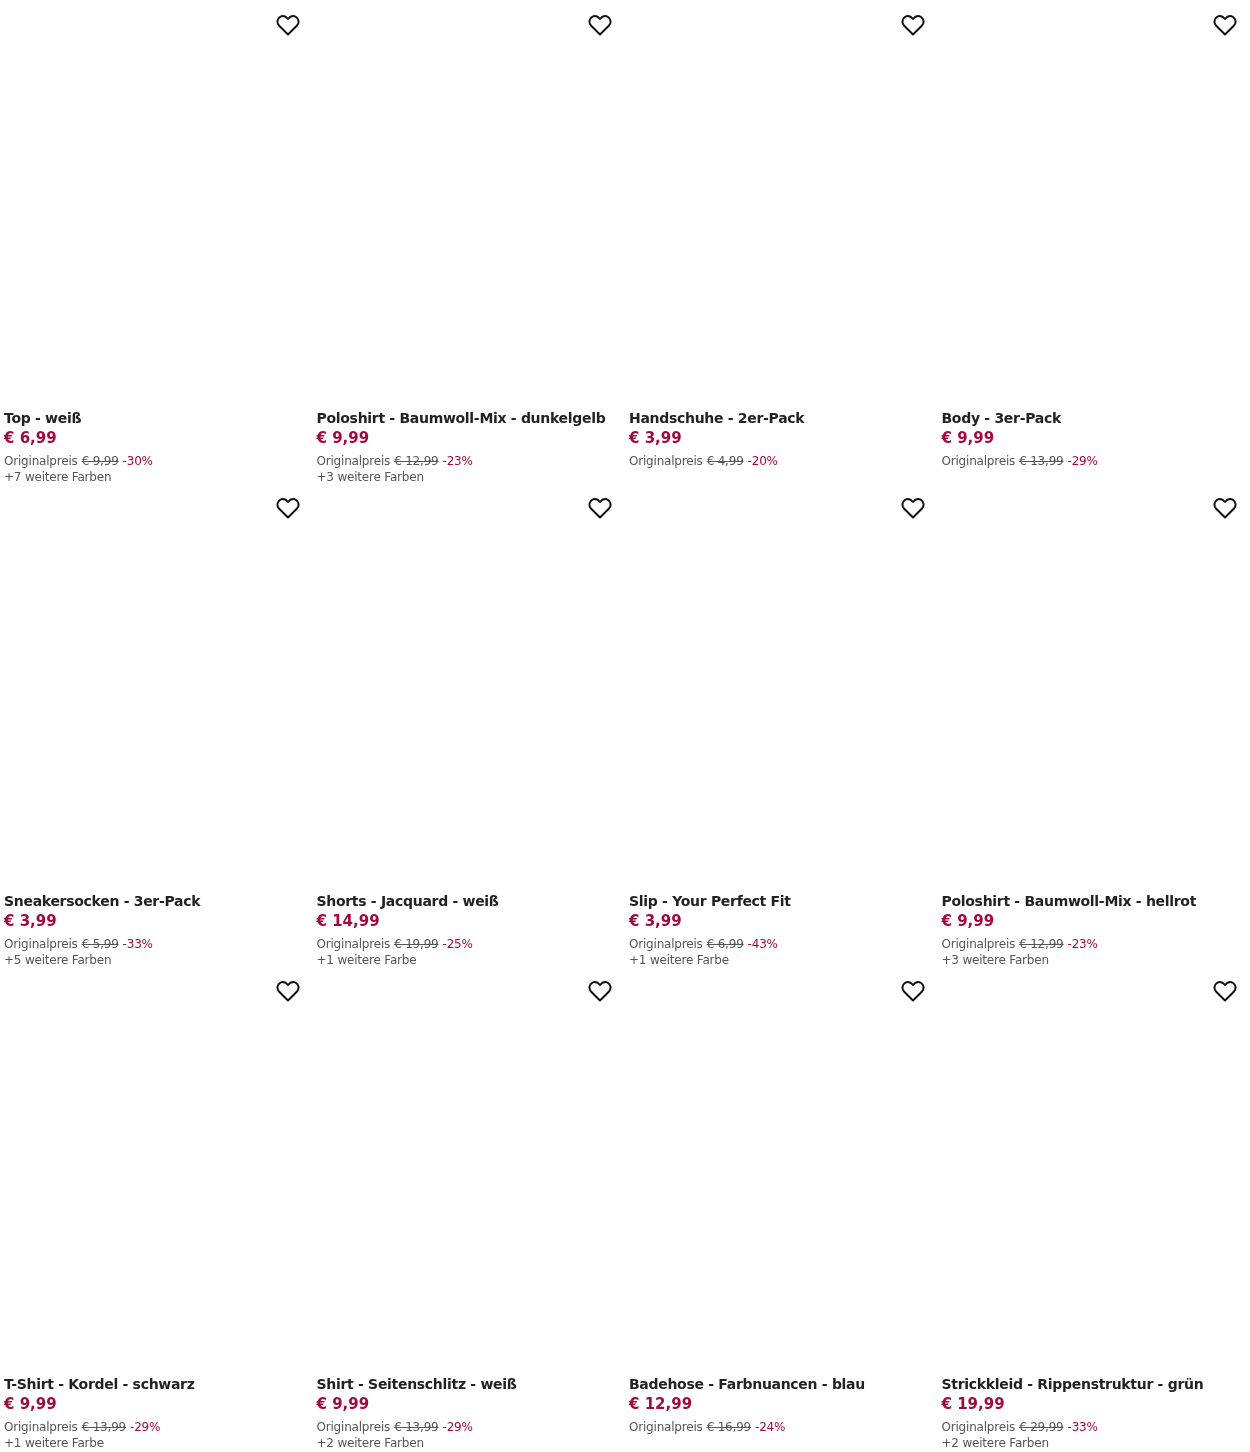 Image resolution: width=1250 pixels, height=1452 pixels. Describe the element at coordinates (725, 461) in the screenshot. I see `original-price: € 4,99` at that location.